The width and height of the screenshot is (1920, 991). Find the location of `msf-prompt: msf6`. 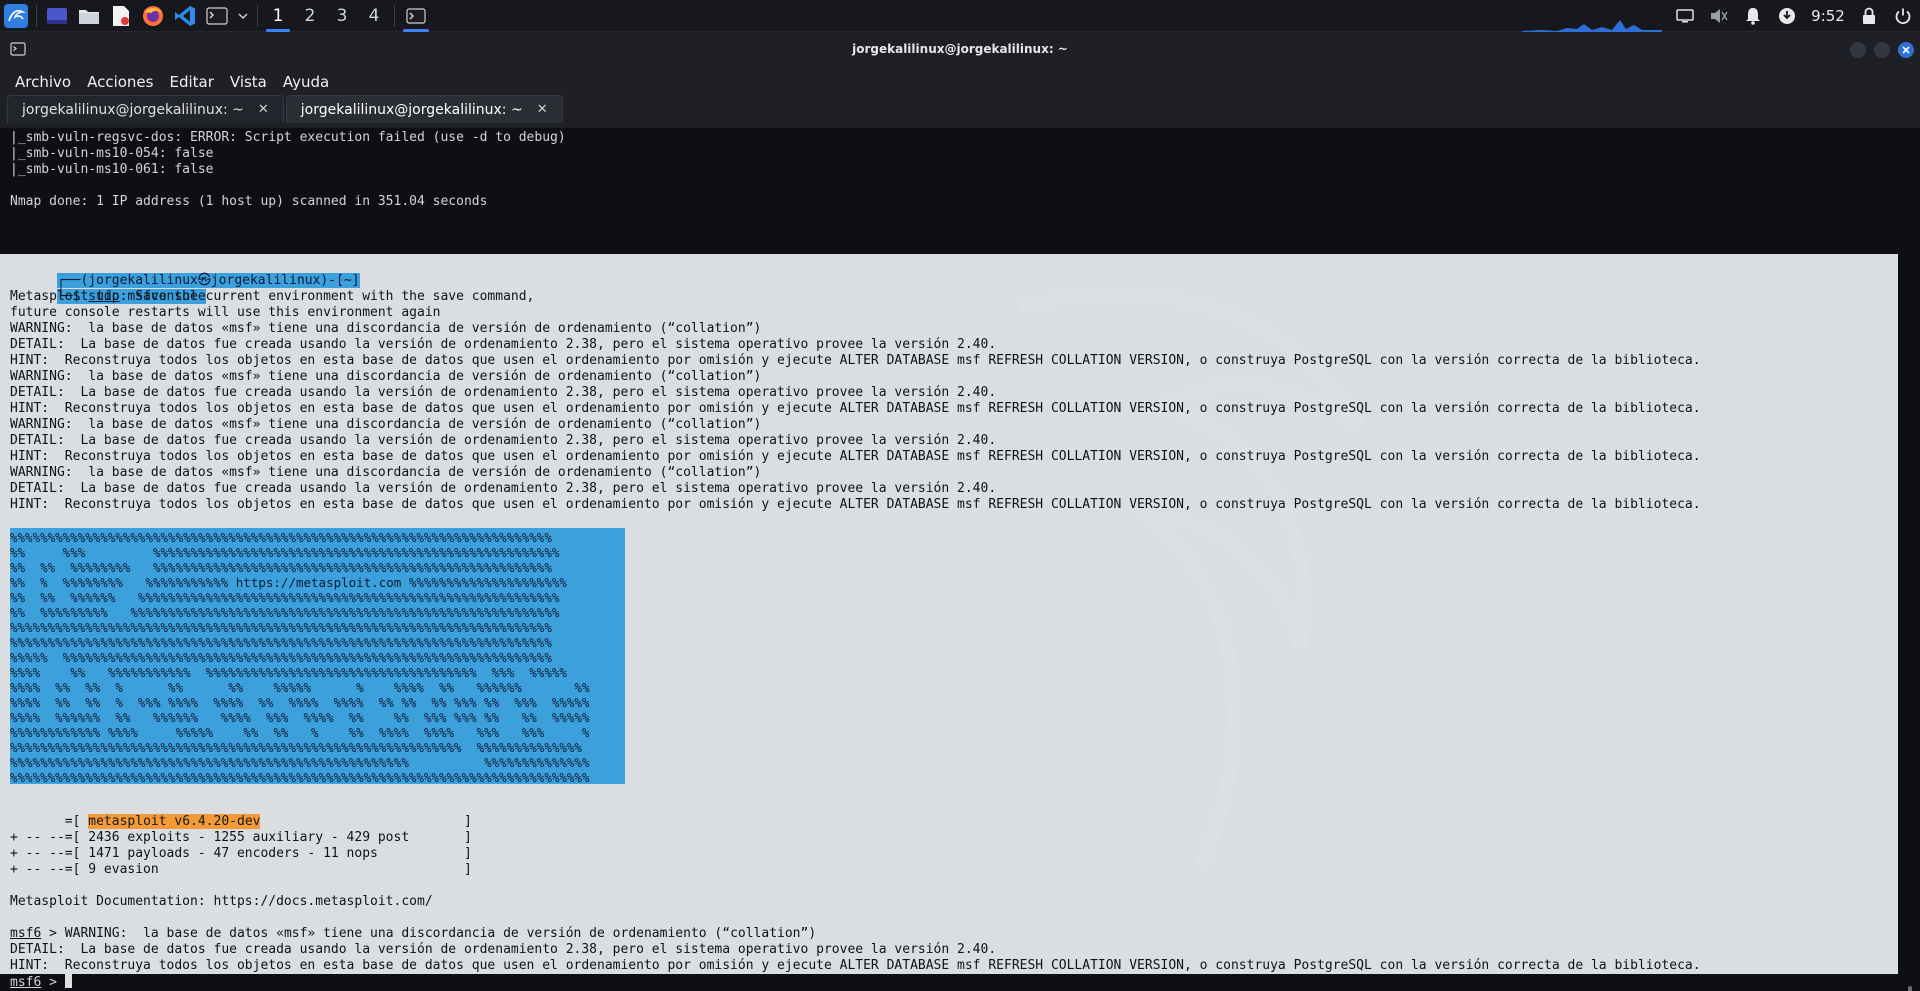

msf-prompt: msf6 is located at coordinates (26, 933).